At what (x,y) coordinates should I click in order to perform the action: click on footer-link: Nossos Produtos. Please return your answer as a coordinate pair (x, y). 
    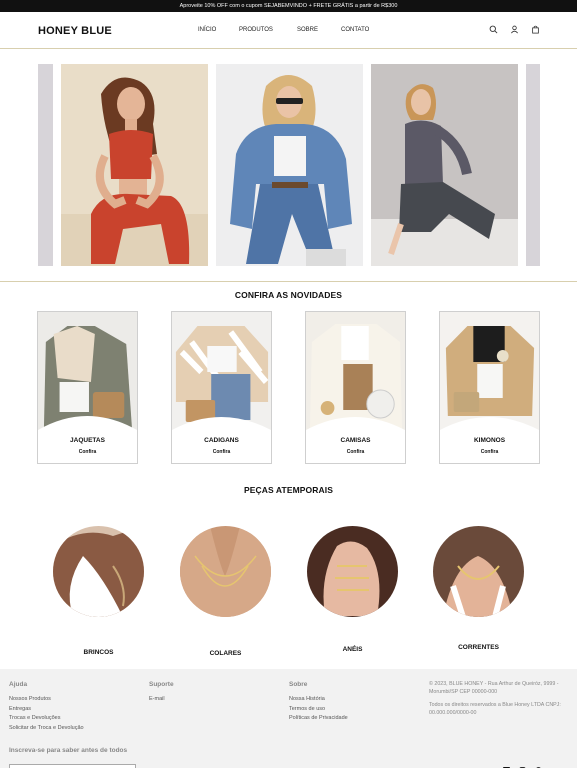
    Looking at the image, I should click on (46, 699).